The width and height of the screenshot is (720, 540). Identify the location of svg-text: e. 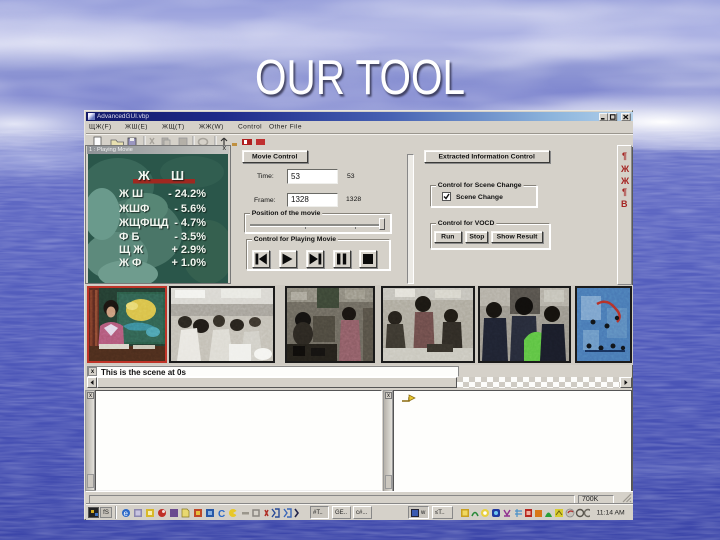
(126, 513).